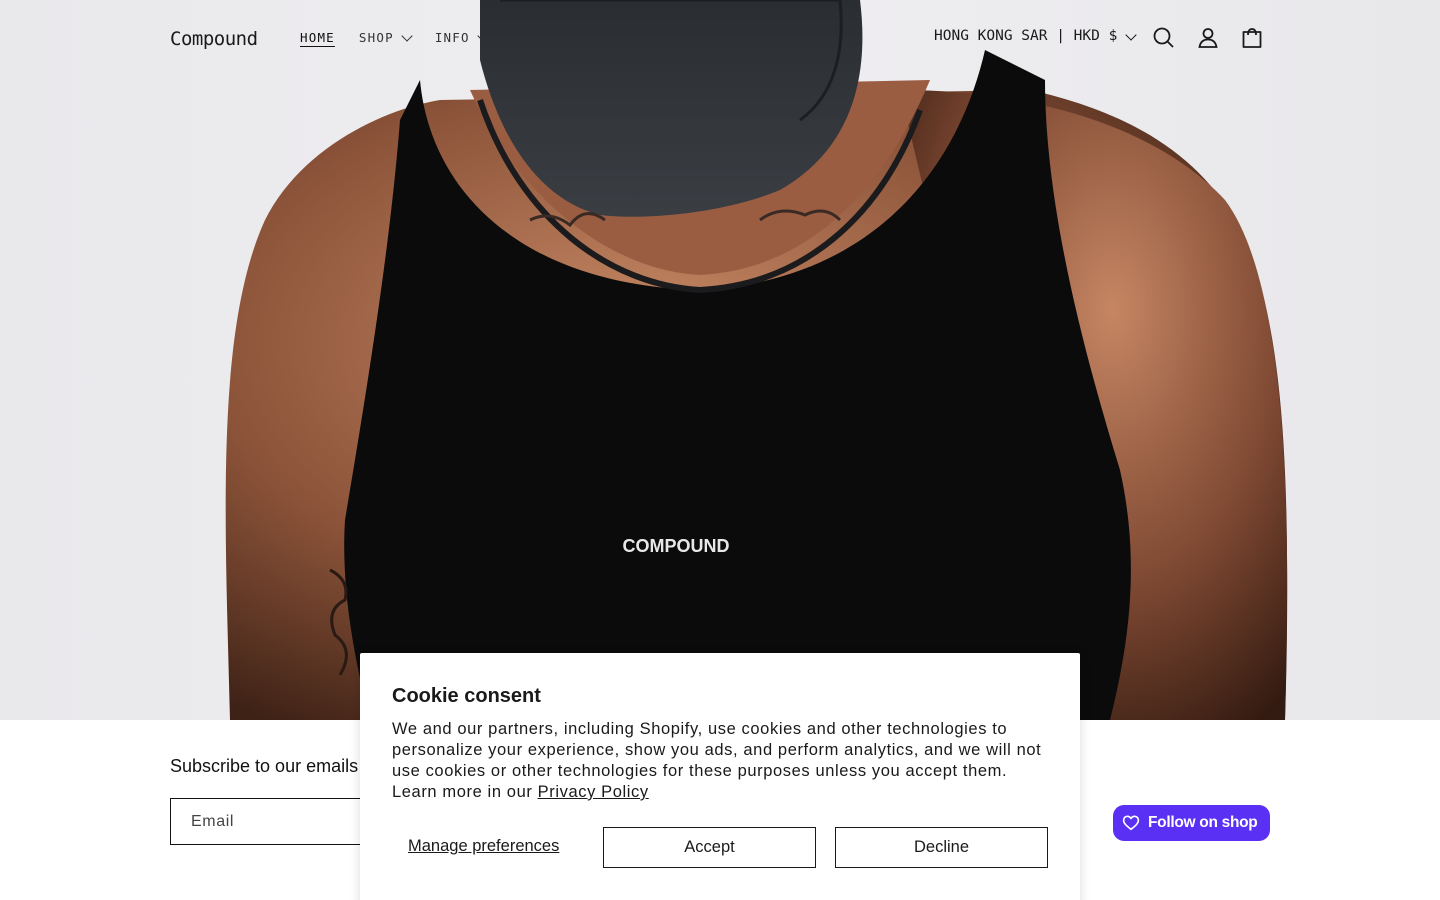 The image size is (1440, 900). I want to click on search-button, so click(1164, 38).